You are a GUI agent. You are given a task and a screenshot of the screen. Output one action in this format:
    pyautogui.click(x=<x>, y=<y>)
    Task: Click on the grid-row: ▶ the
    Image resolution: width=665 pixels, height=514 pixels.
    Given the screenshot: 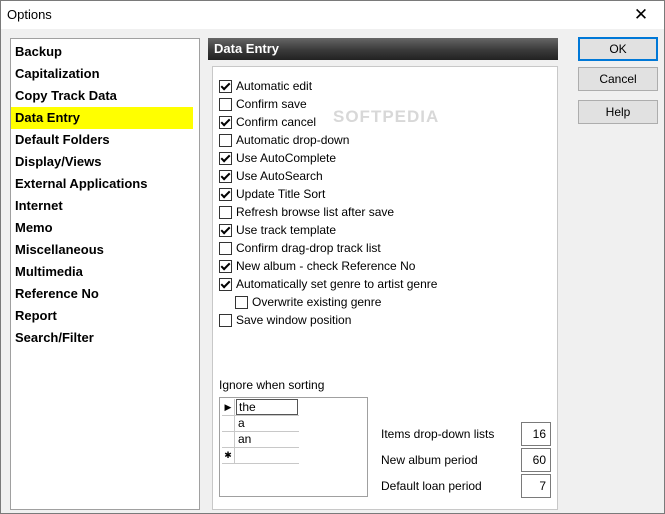 What is the action you would take?
    pyautogui.click(x=260, y=407)
    